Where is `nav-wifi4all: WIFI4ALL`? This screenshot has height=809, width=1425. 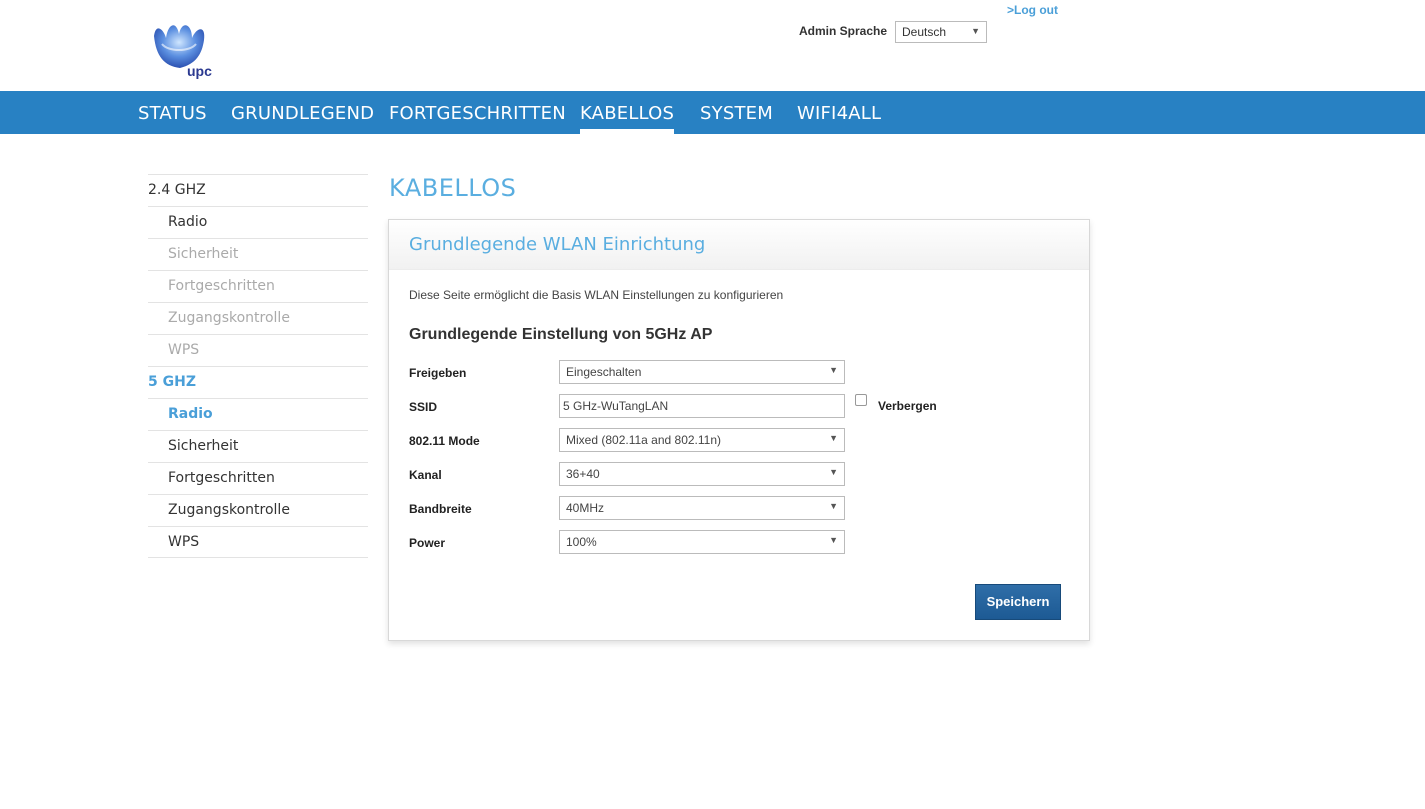 nav-wifi4all: WIFI4ALL is located at coordinates (839, 112).